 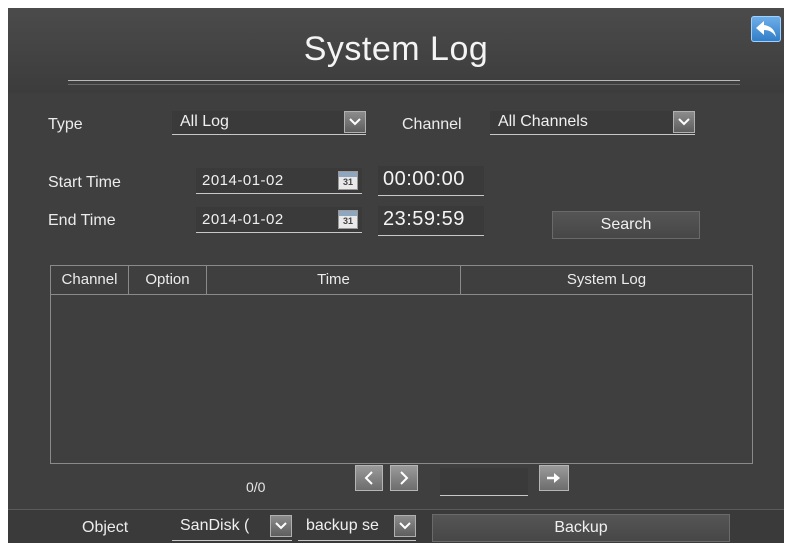 I want to click on end-date-field: 2014-01-02 31, so click(x=279, y=220).